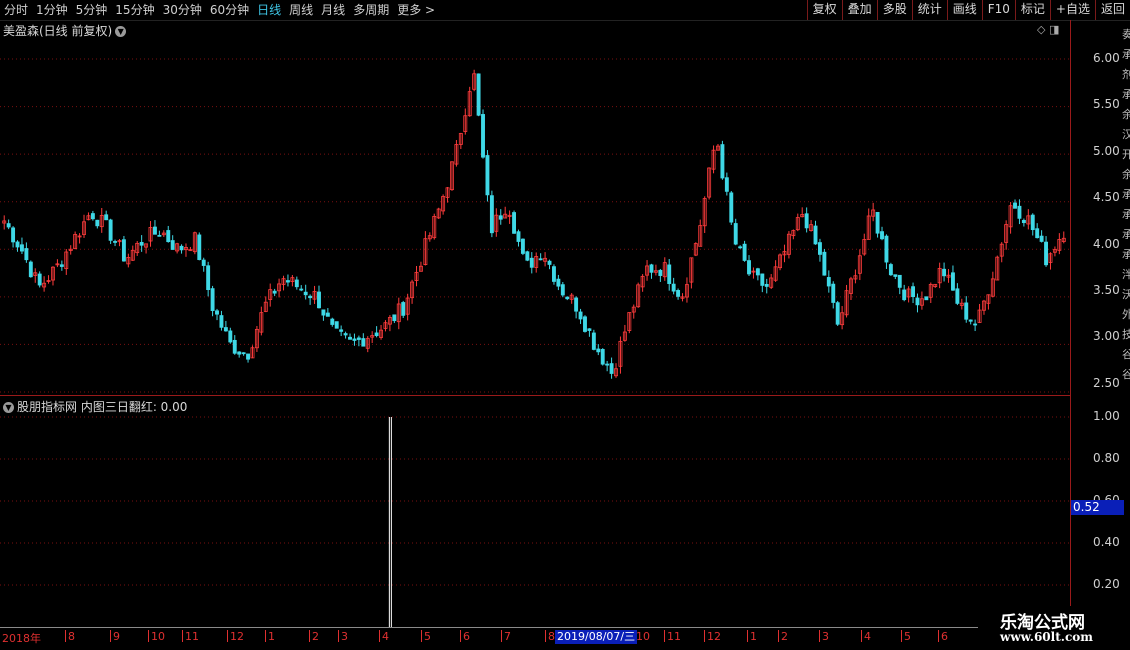 The width and height of the screenshot is (1130, 650). I want to click on window-toggle-icon: ◨, so click(1054, 29).